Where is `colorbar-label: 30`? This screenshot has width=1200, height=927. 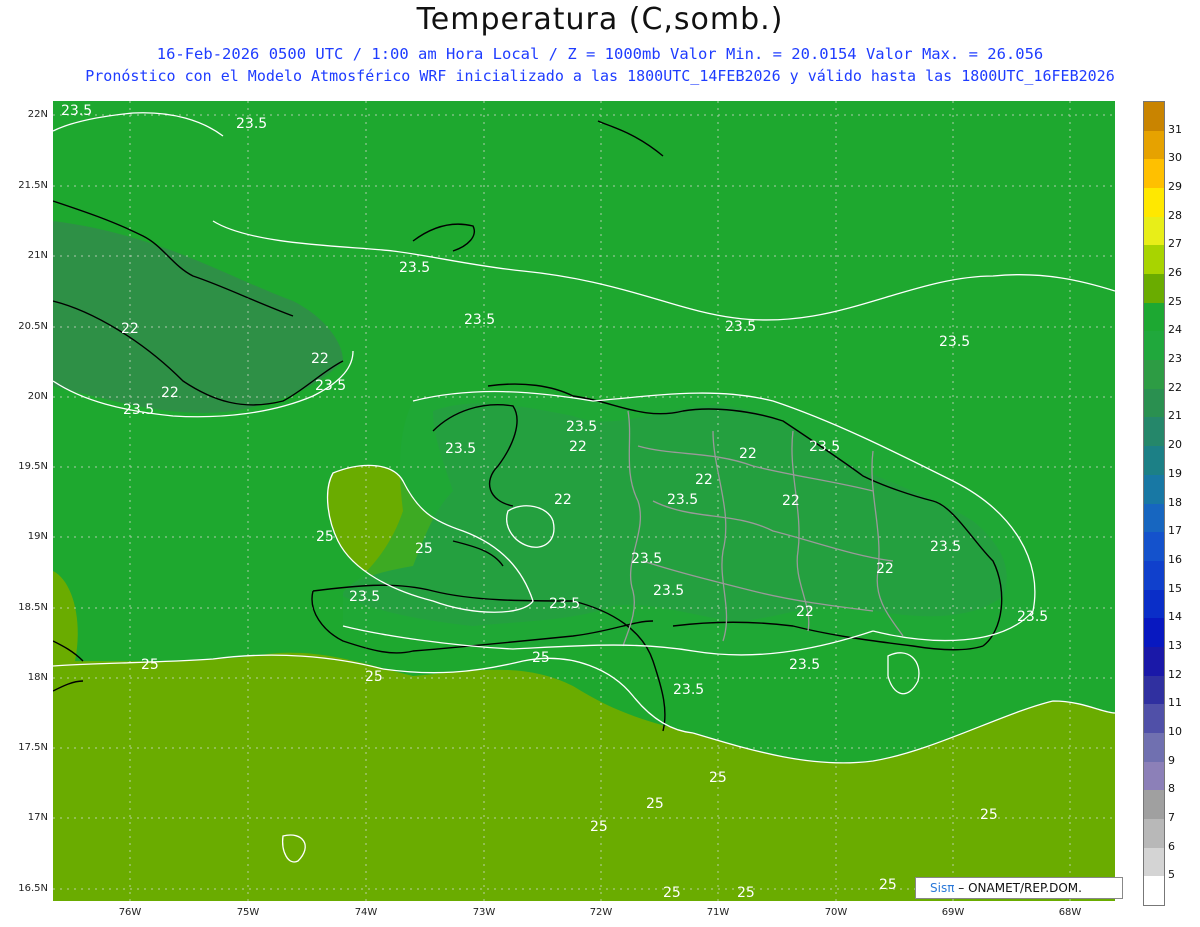
colorbar-label: 30 is located at coordinates (1175, 158).